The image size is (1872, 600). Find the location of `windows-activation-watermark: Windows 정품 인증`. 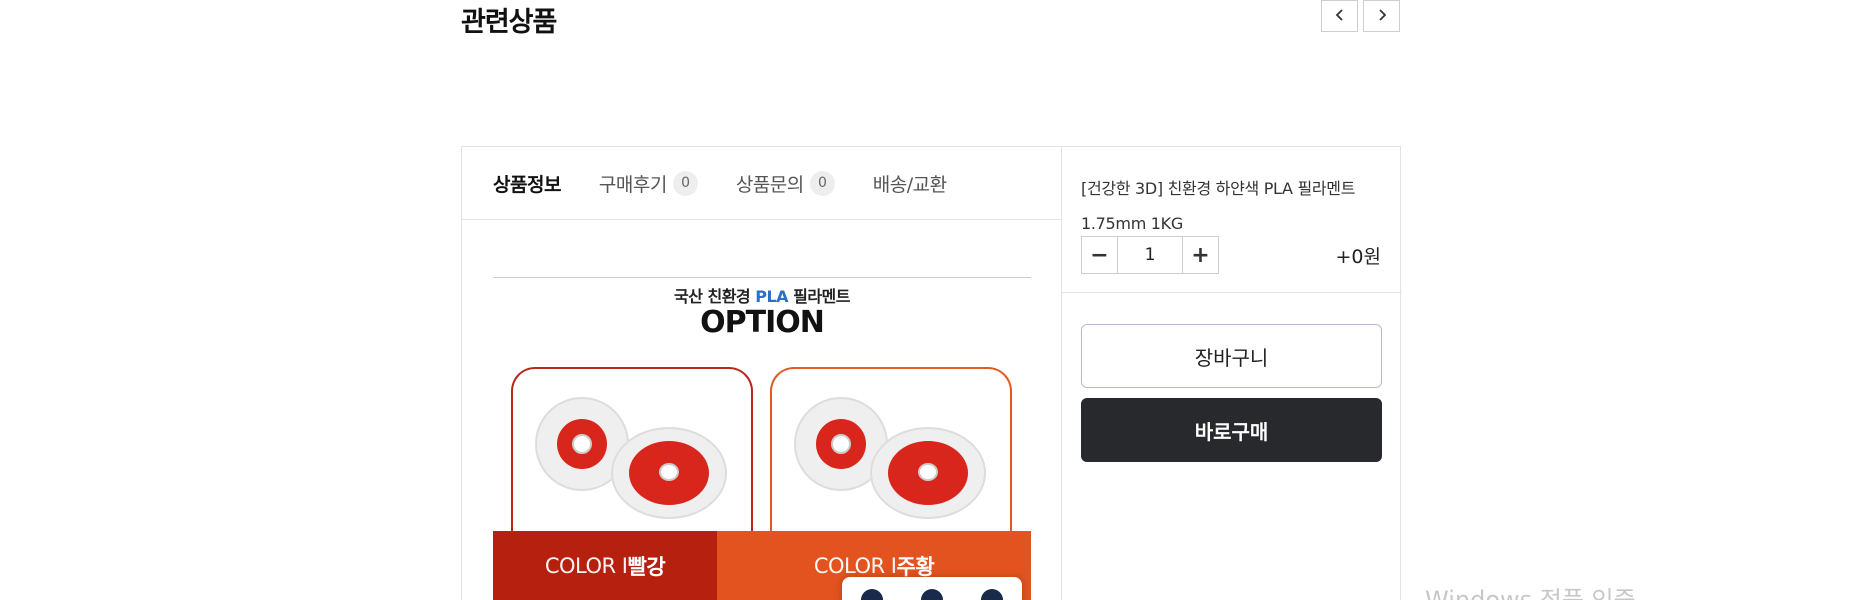

windows-activation-watermark: Windows 정품 인증 is located at coordinates (1530, 593).